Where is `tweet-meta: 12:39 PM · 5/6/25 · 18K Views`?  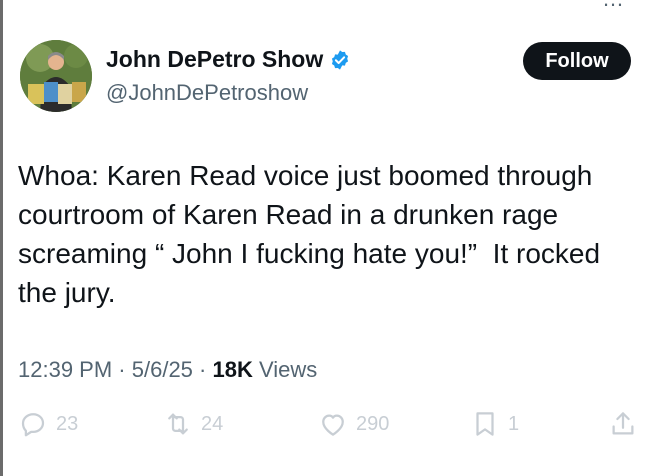
tweet-meta: 12:39 PM · 5/6/25 · 18K Views is located at coordinates (167, 370).